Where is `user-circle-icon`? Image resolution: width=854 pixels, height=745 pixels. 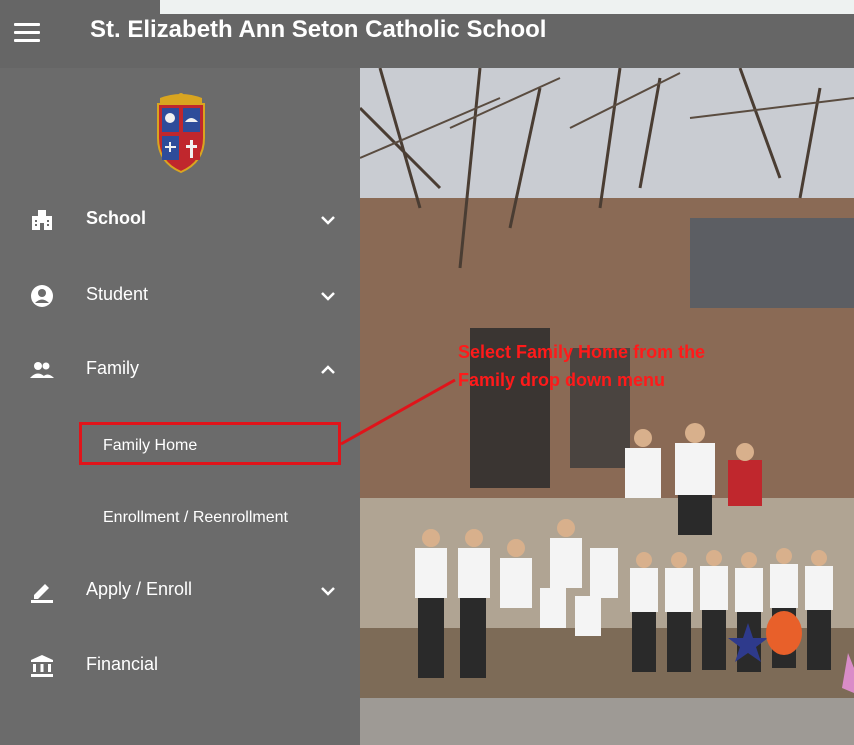
user-circle-icon is located at coordinates (42, 296).